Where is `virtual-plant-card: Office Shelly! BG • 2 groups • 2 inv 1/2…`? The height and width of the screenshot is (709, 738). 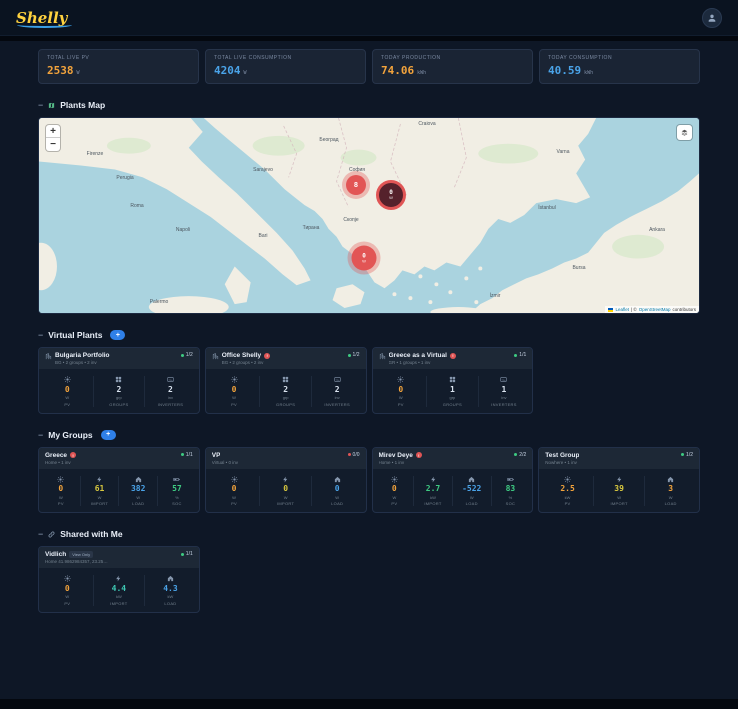
virtual-plant-card: Office Shelly! BG • 2 groups • 2 inv 1/2… is located at coordinates (285, 380).